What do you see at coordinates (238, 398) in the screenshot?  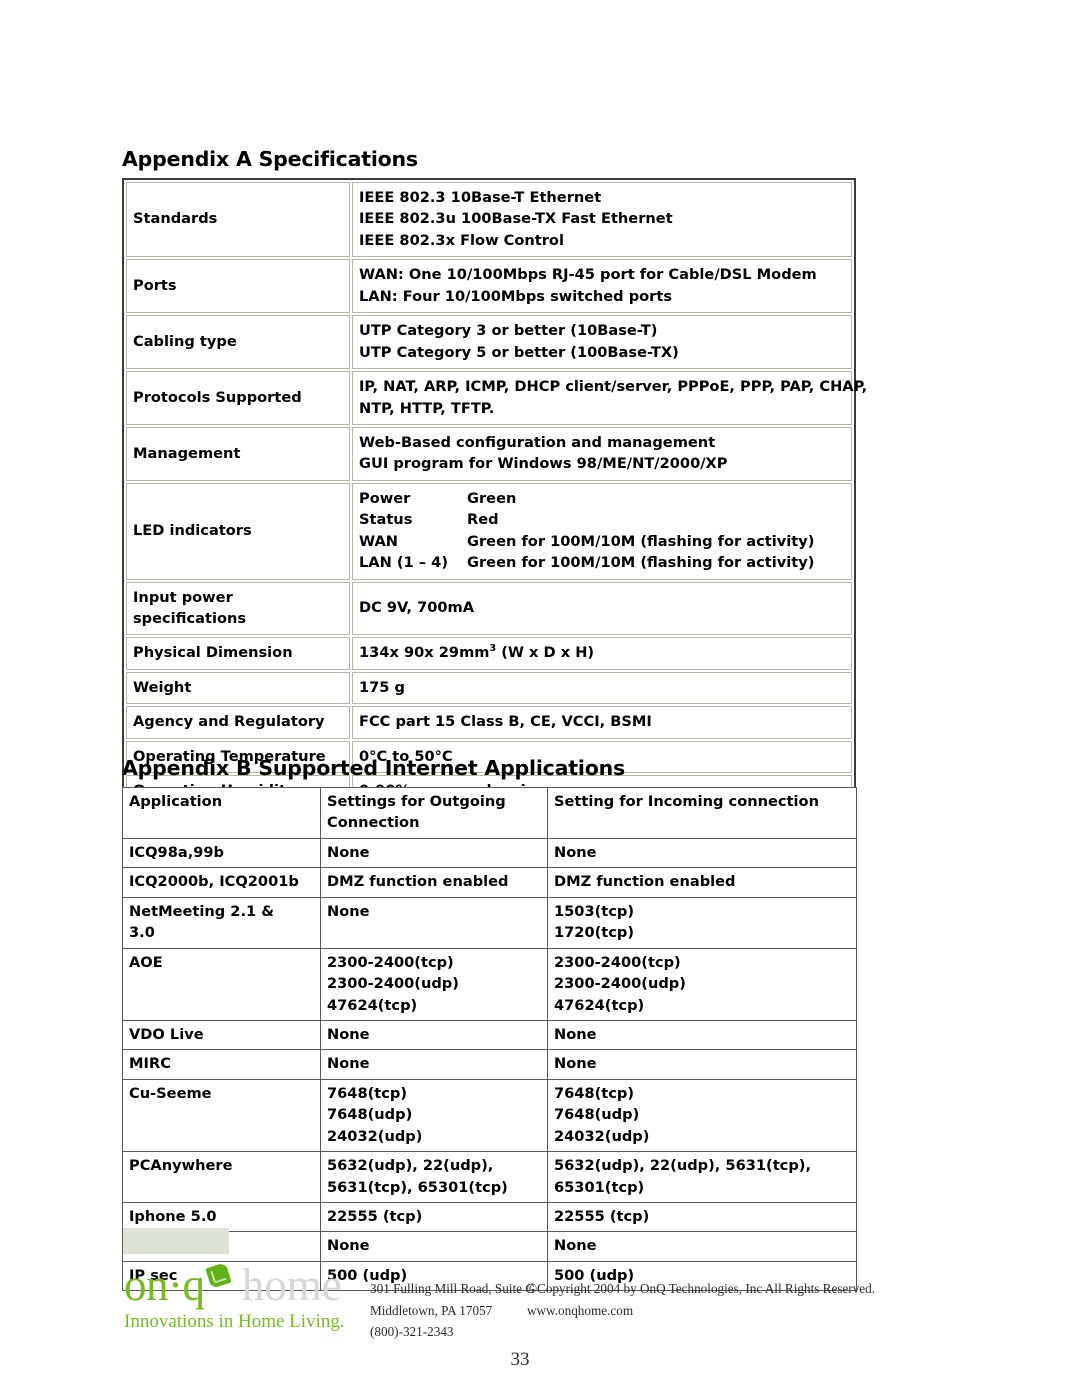 I see `spec-label: Protocols Supported` at bounding box center [238, 398].